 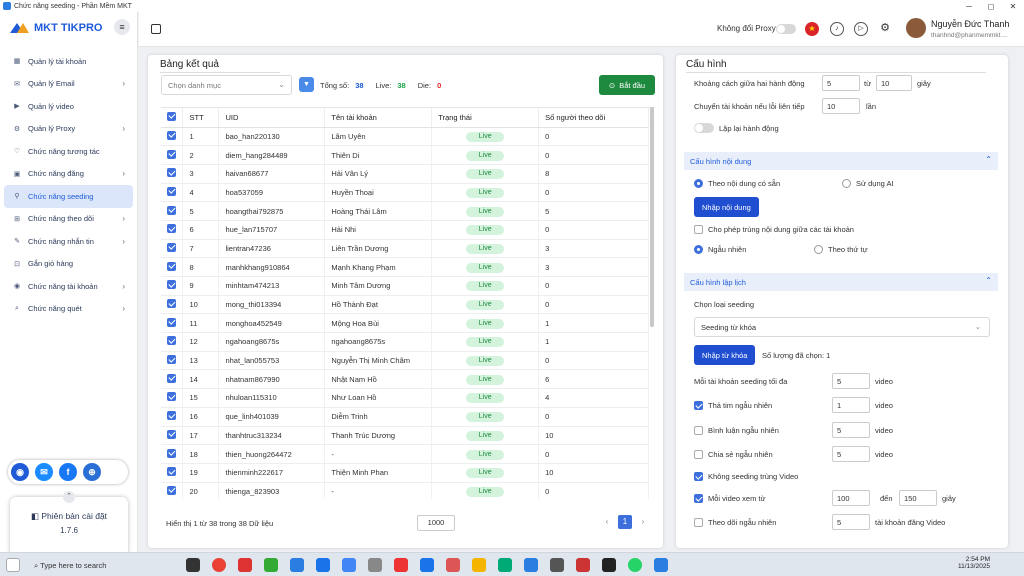 What do you see at coordinates (725, 355) in the screenshot?
I see `keyword-button: Nhập từ khóa` at bounding box center [725, 355].